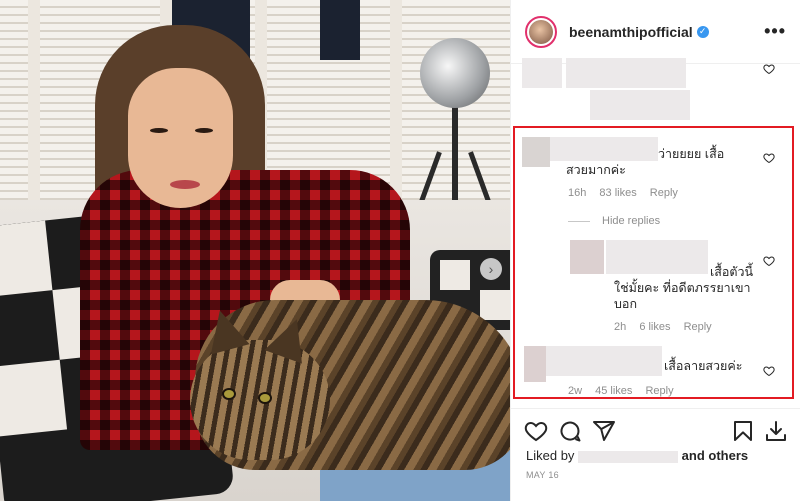 This screenshot has height=501, width=800. What do you see at coordinates (541, 31) in the screenshot?
I see `avatar` at bounding box center [541, 31].